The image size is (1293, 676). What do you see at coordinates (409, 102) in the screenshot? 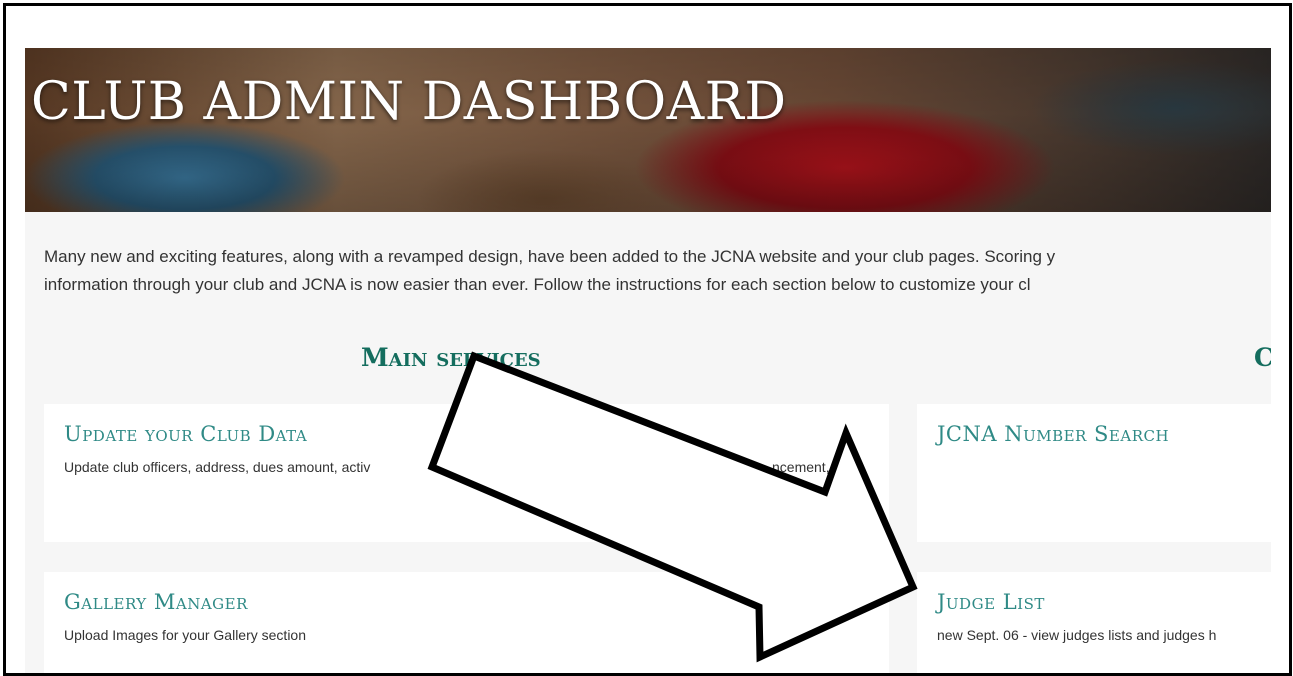
I see `page-title: CLUB ADMIN DASHBOARD` at bounding box center [409, 102].